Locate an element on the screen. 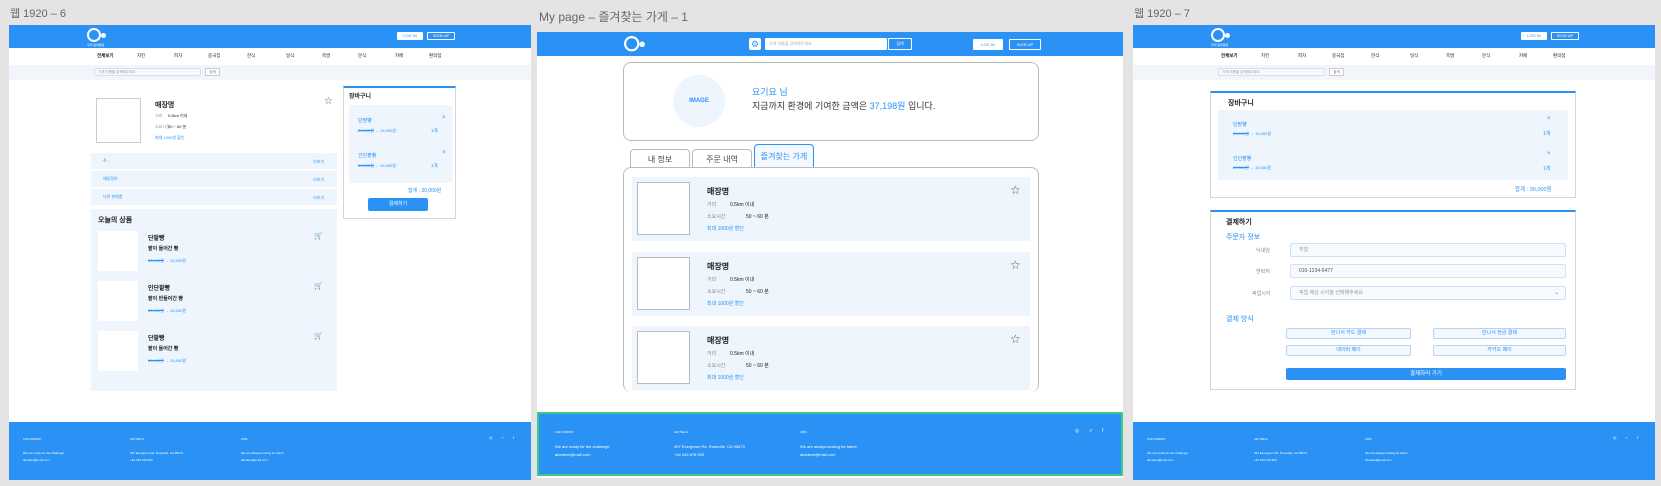  product-name: 단팥빵 is located at coordinates (156, 339).